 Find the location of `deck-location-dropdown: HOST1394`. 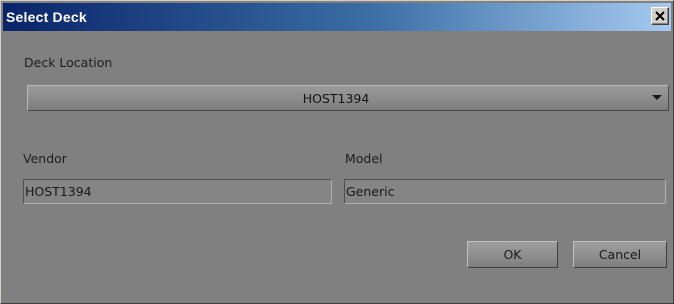

deck-location-dropdown: HOST1394 is located at coordinates (348, 98).